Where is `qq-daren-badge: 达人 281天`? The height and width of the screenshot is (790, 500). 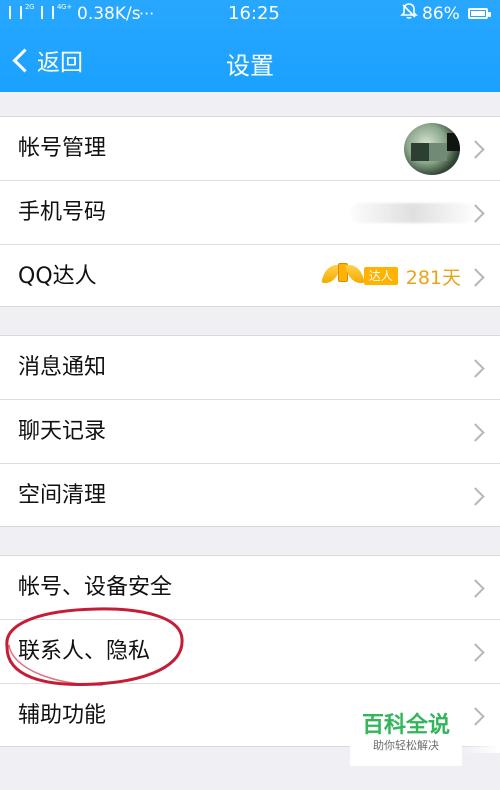
qq-daren-badge: 达人 281天 is located at coordinates (392, 276).